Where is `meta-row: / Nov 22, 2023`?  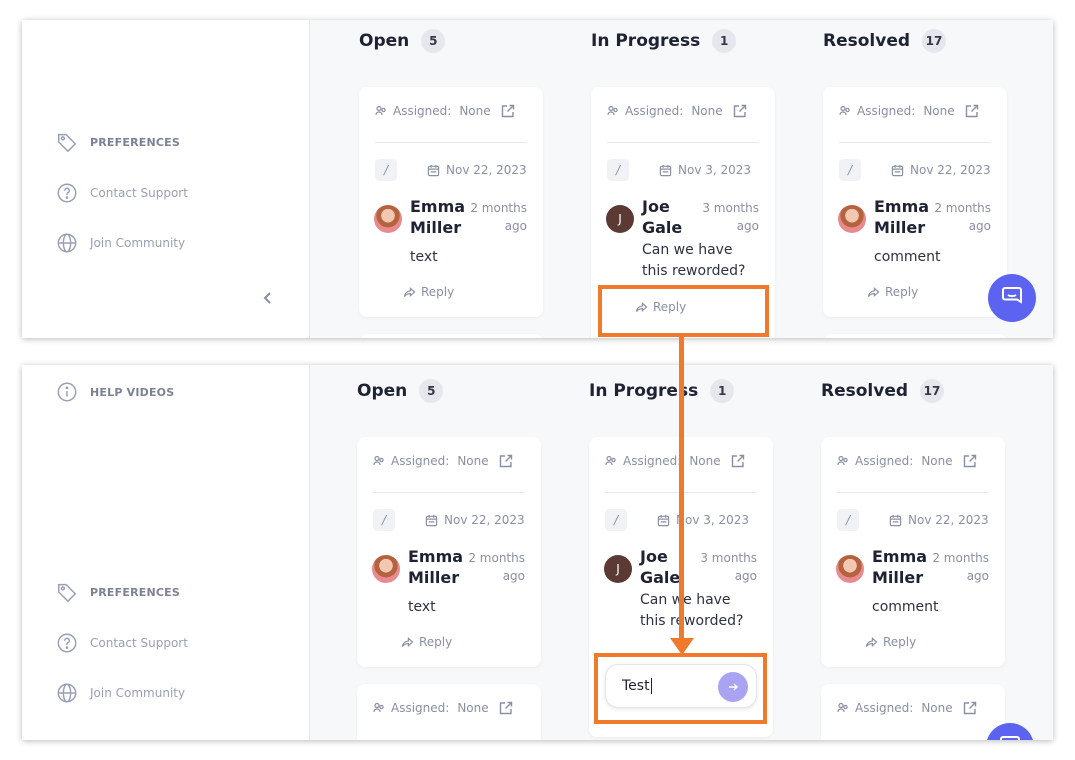
meta-row: / Nov 22, 2023 is located at coordinates (449, 520).